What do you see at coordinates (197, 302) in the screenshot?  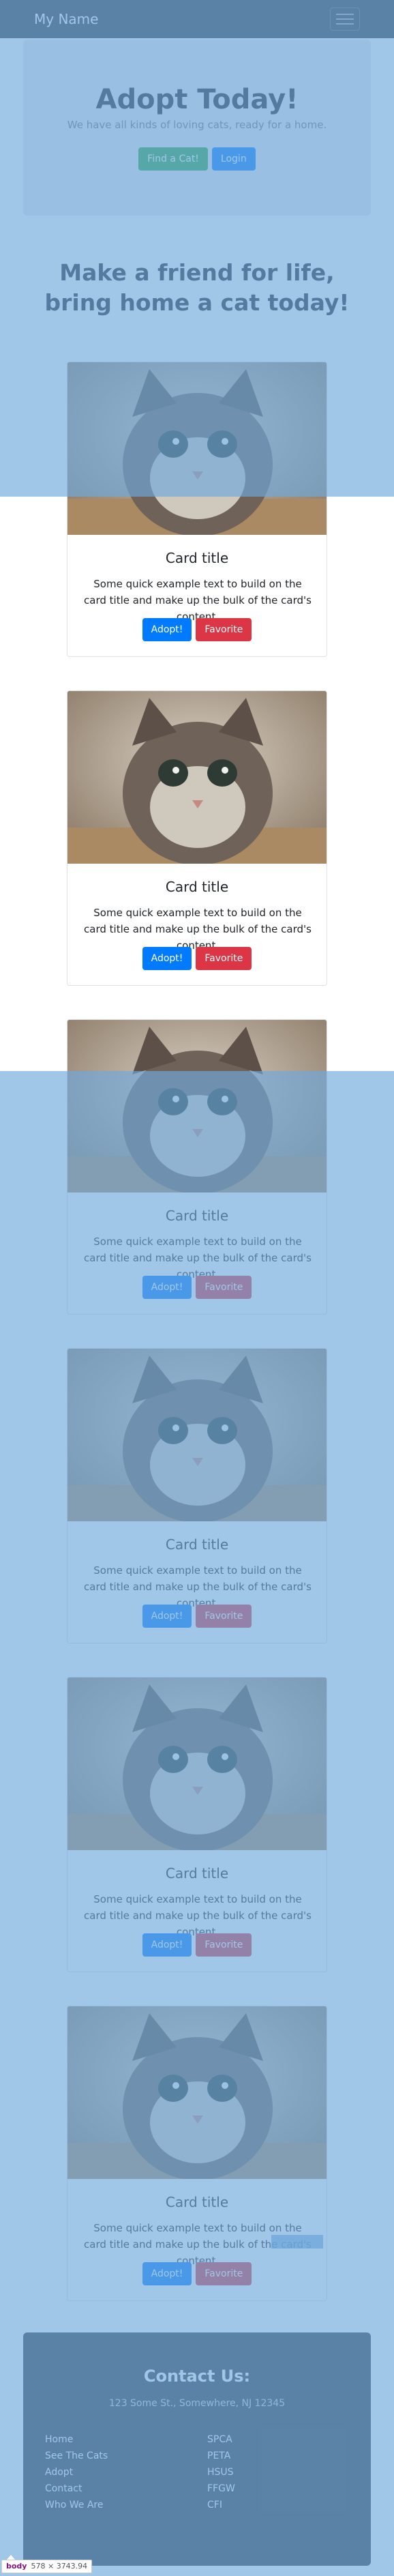 I see `headline-line-2: bring home a cat today!` at bounding box center [197, 302].